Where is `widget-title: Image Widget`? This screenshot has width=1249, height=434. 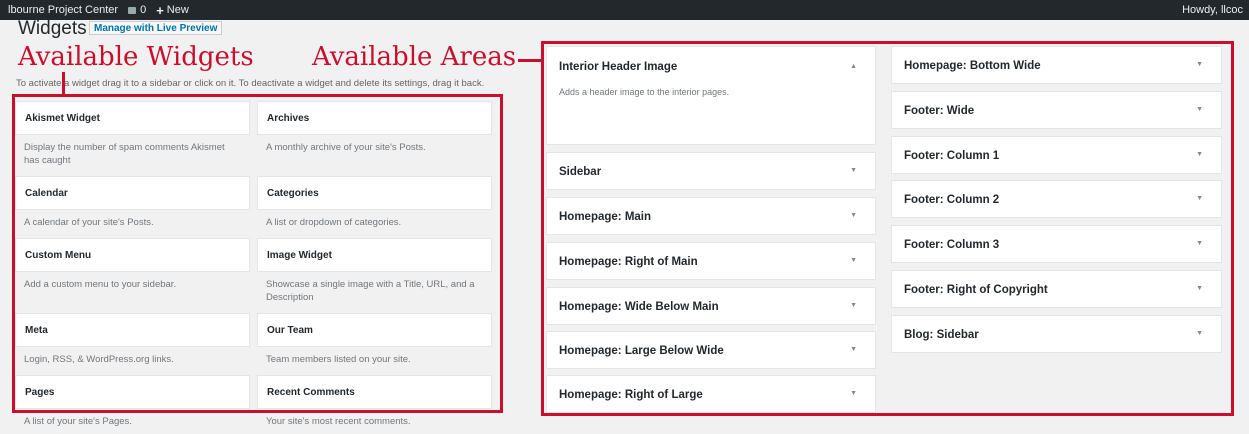
widget-title: Image Widget is located at coordinates (374, 255).